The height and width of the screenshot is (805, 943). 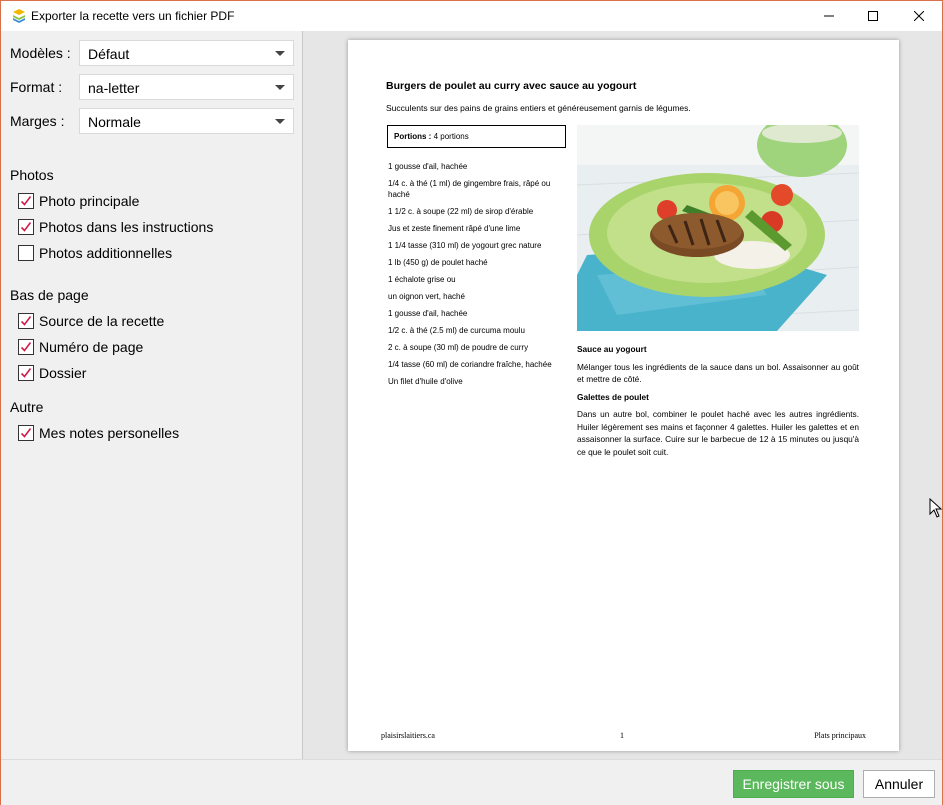 What do you see at coordinates (612, 349) in the screenshot?
I see `step-heading: Sauce au yogourt` at bounding box center [612, 349].